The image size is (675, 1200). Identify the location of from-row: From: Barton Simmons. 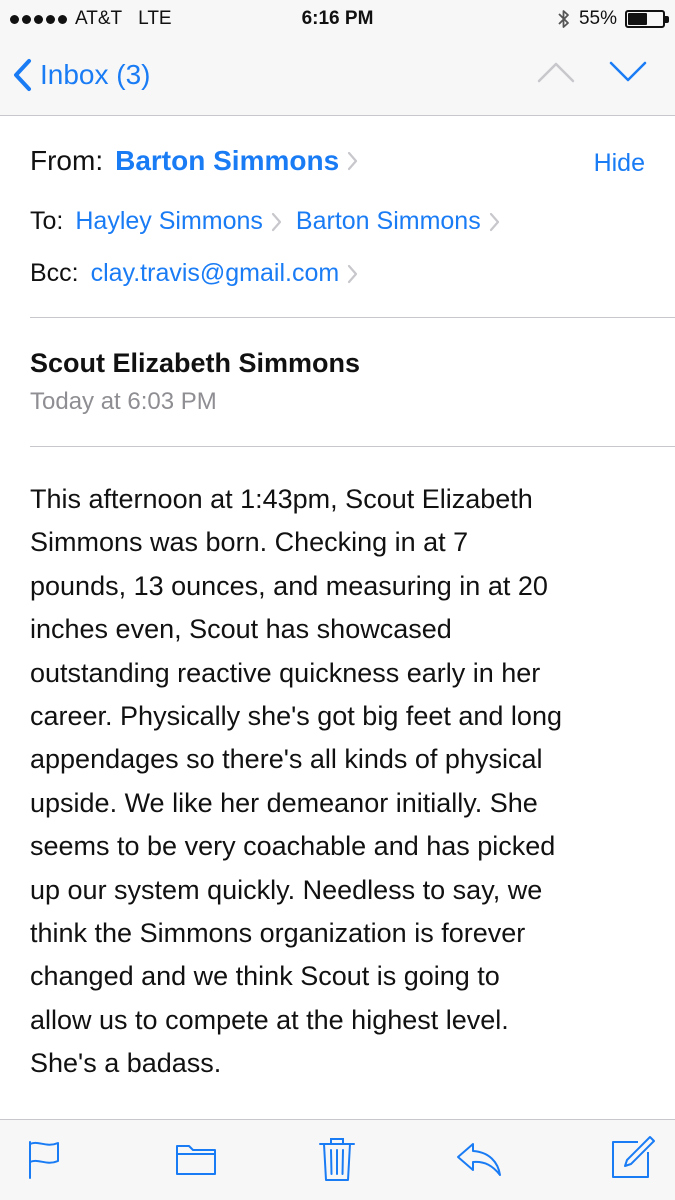
(201, 161).